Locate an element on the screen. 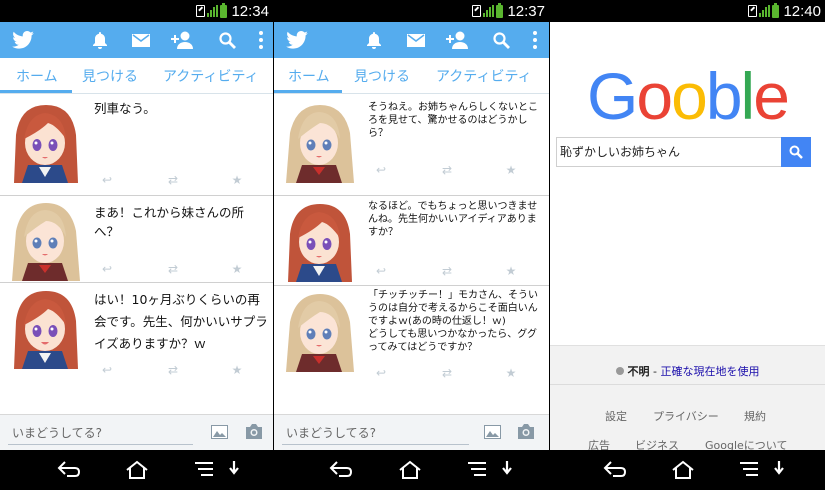 The width and height of the screenshot is (825, 490). battery-icon is located at coordinates (224, 10).